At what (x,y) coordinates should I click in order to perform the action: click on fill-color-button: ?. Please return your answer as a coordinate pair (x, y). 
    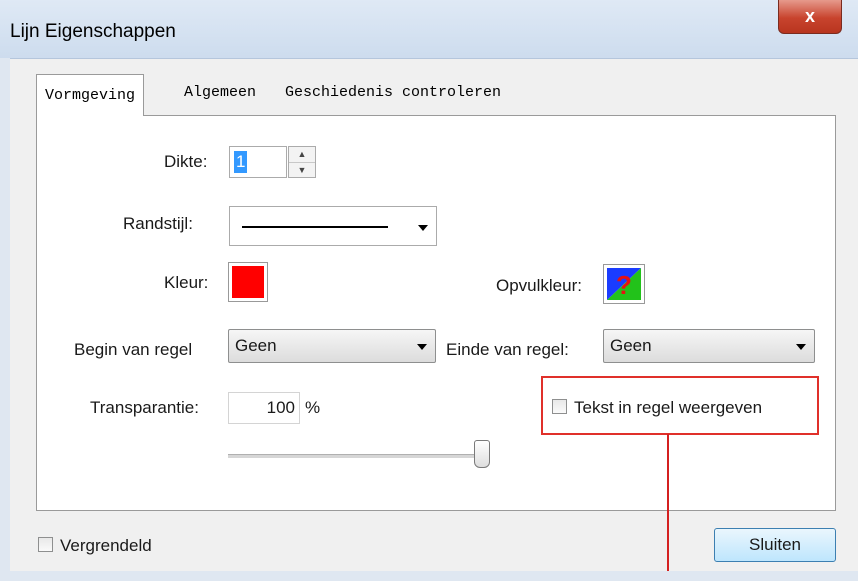
    Looking at the image, I should click on (624, 284).